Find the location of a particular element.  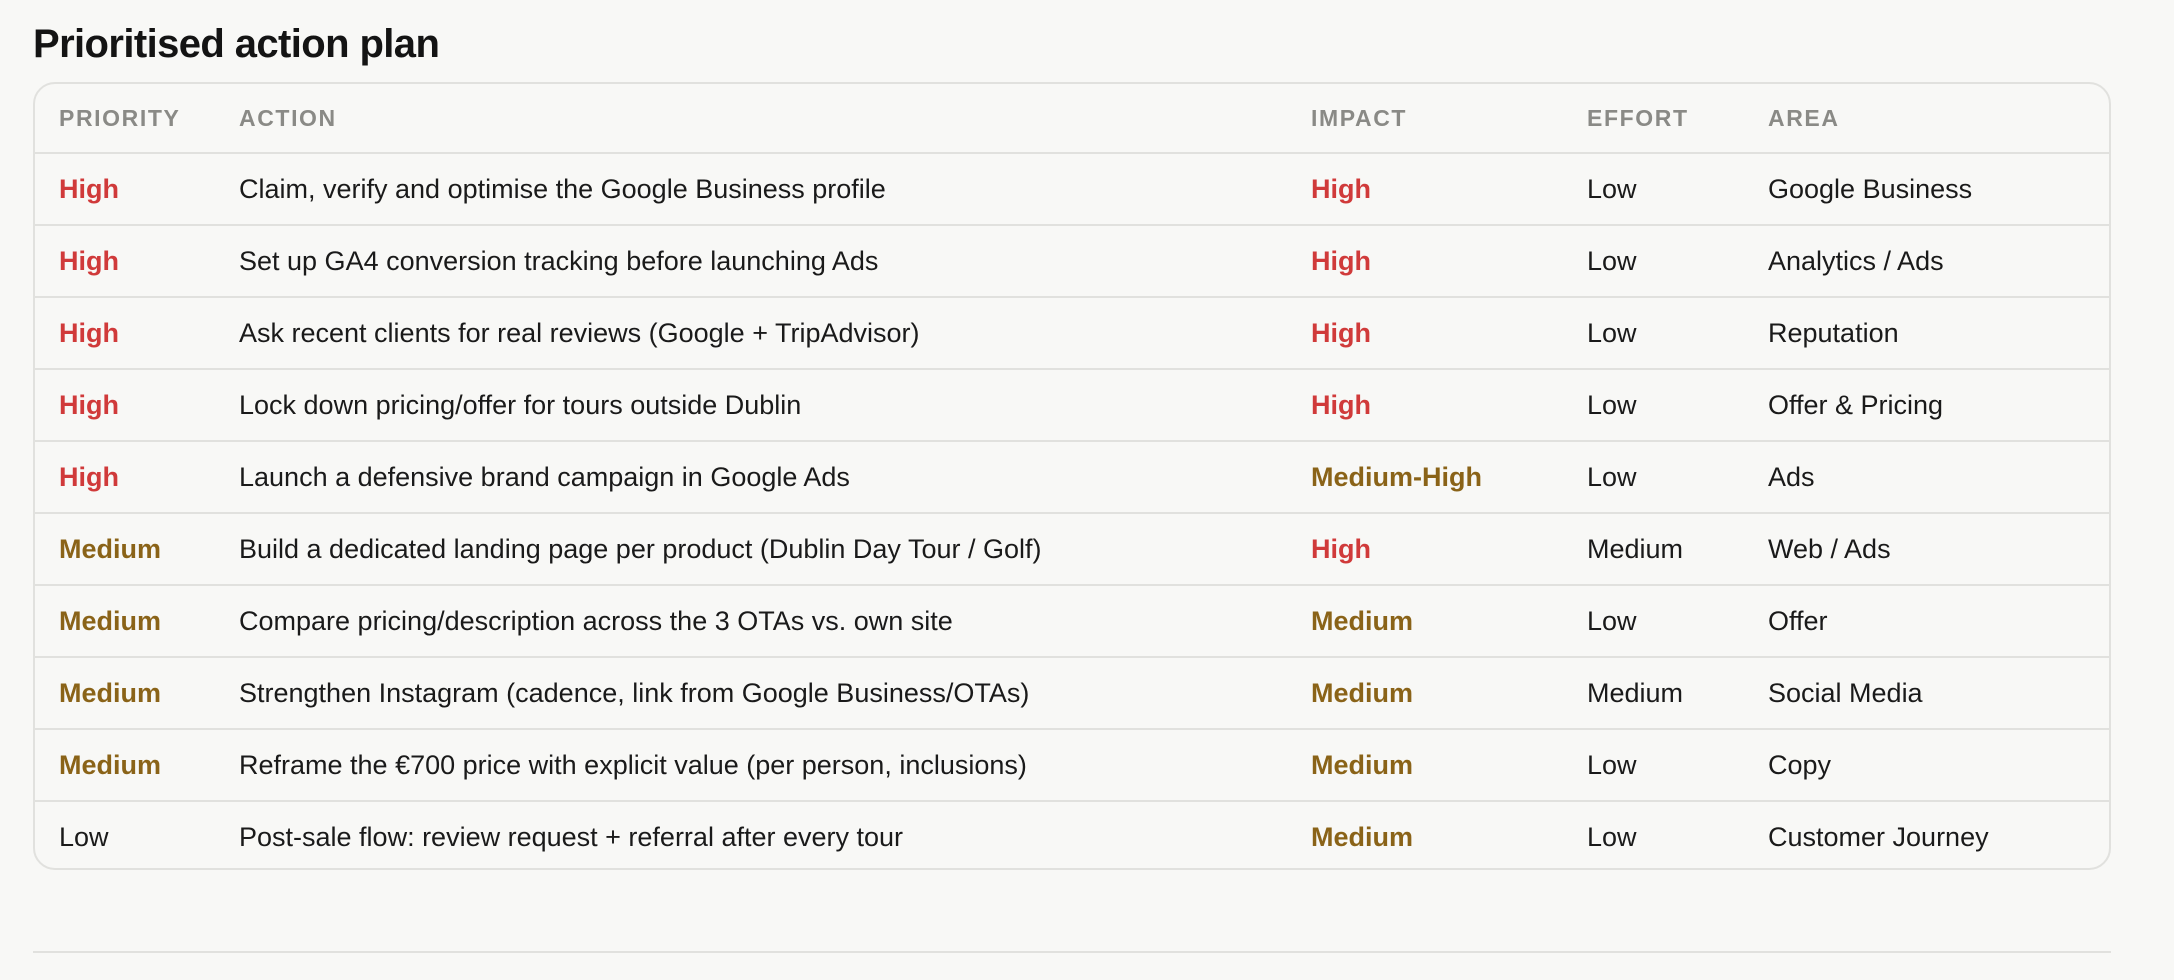

column-header-impact: IMPACT is located at coordinates (1449, 119).